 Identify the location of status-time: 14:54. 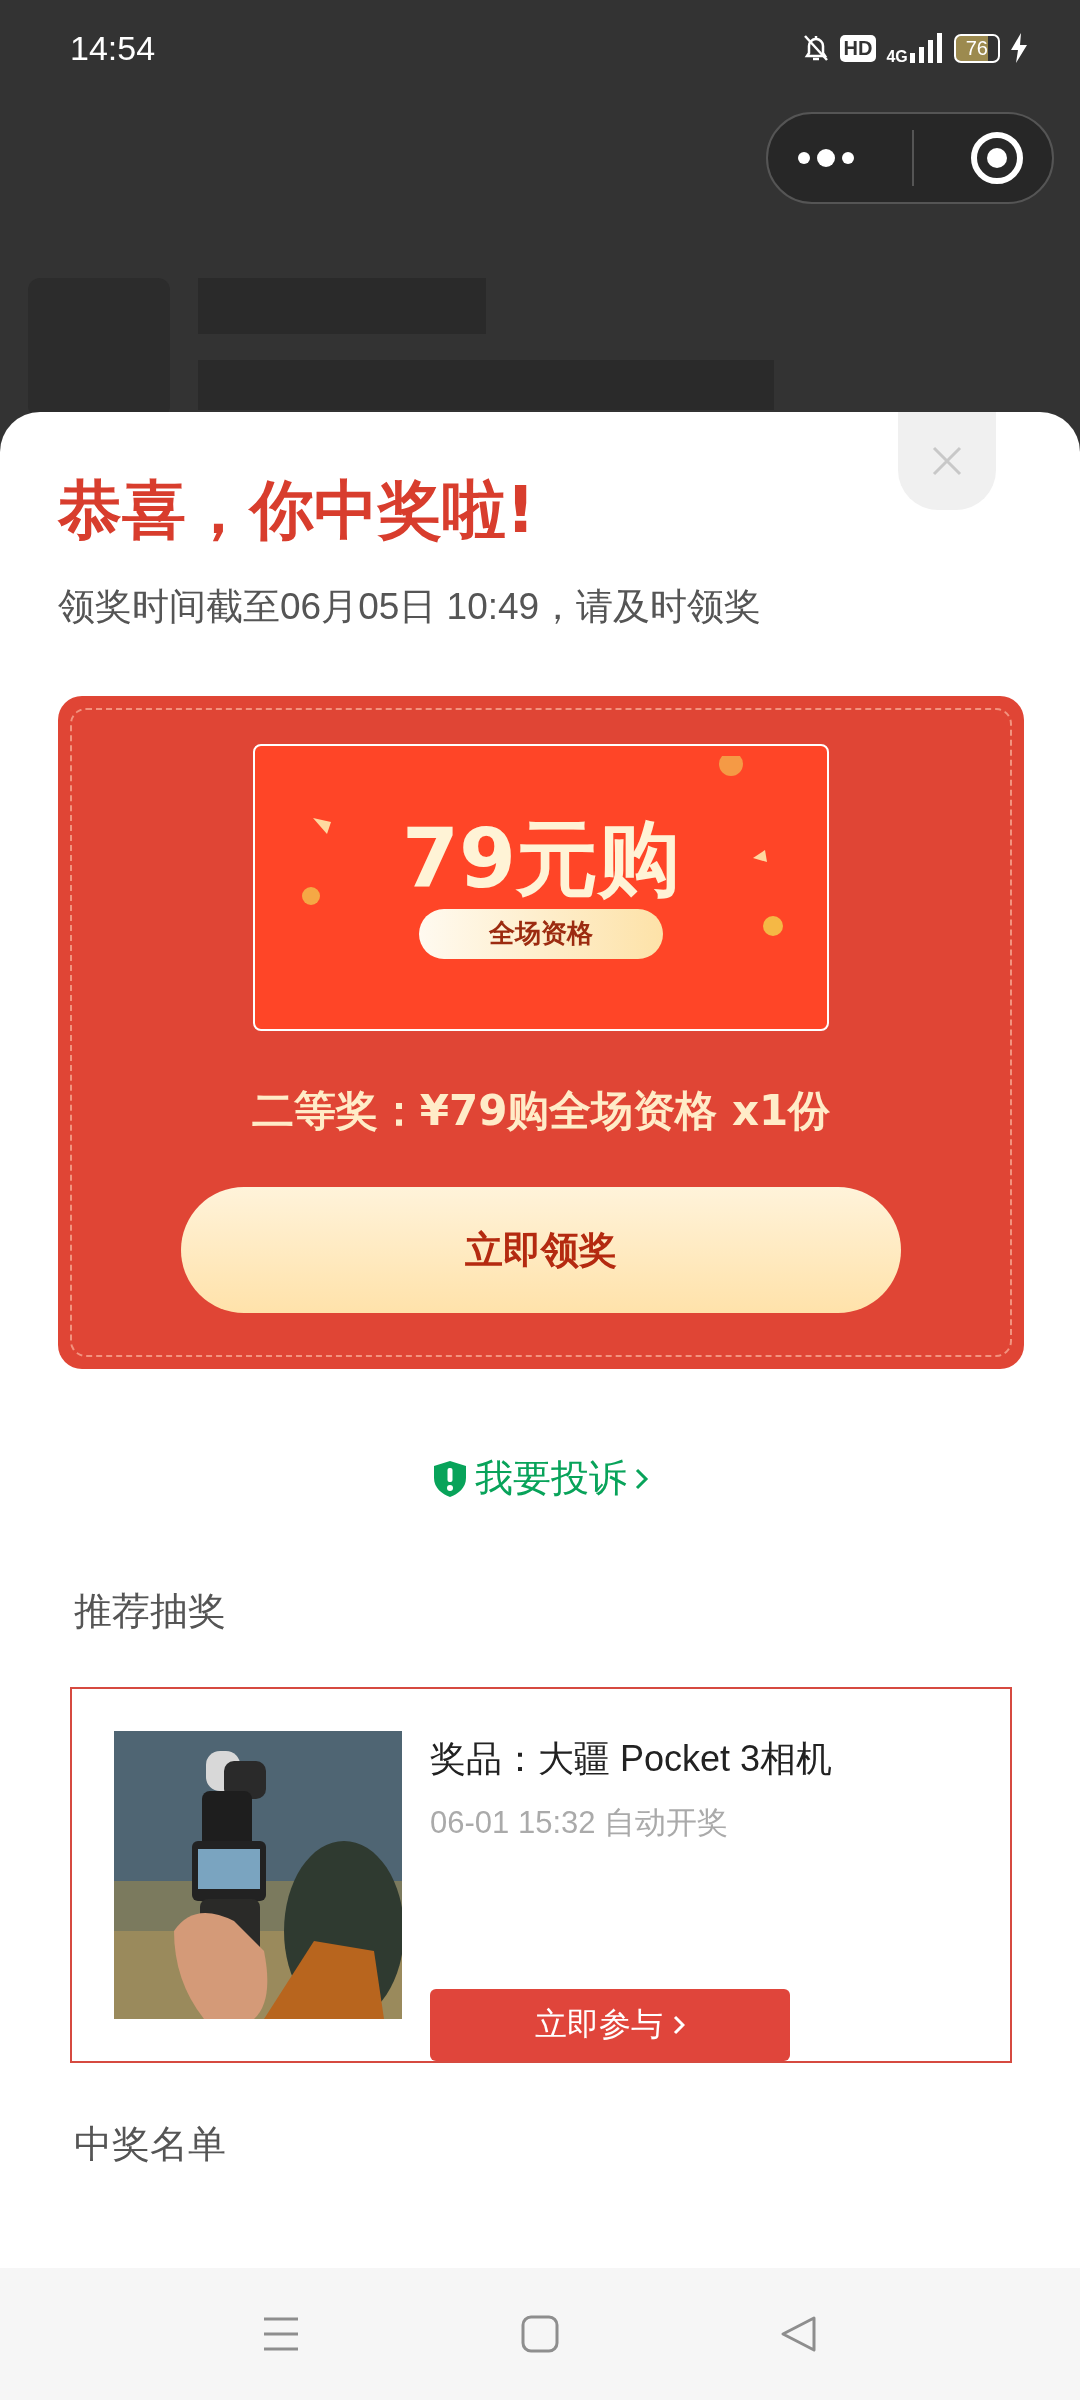
(113, 48).